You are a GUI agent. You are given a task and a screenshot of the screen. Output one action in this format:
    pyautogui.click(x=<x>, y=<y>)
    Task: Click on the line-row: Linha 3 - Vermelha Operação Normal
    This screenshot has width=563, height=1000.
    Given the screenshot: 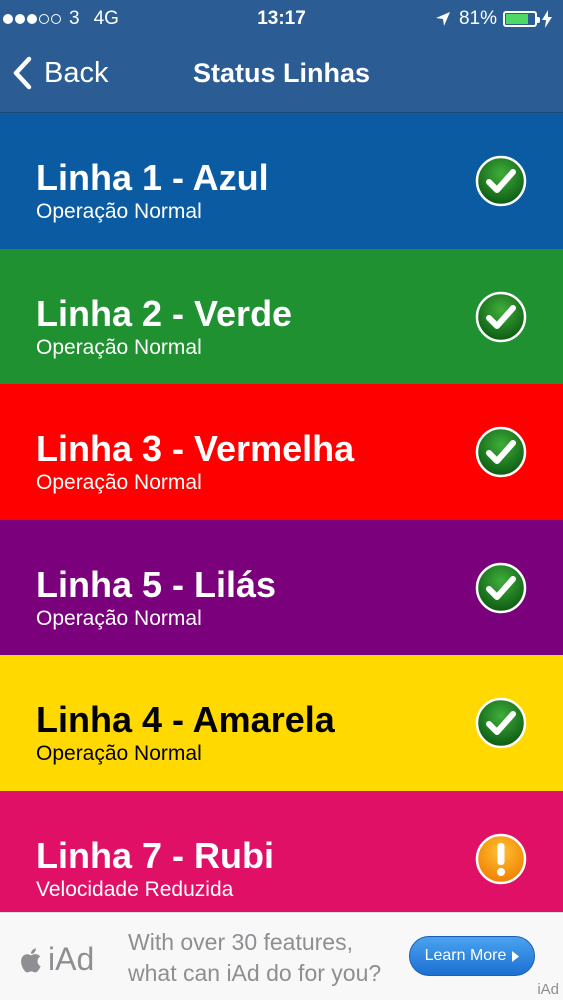 What is the action you would take?
    pyautogui.click(x=281, y=452)
    